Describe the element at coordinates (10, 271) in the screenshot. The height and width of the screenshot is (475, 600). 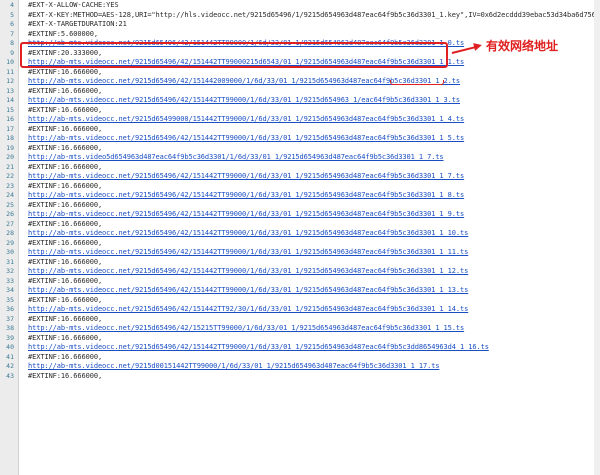
I see `line-number: 32` at that location.